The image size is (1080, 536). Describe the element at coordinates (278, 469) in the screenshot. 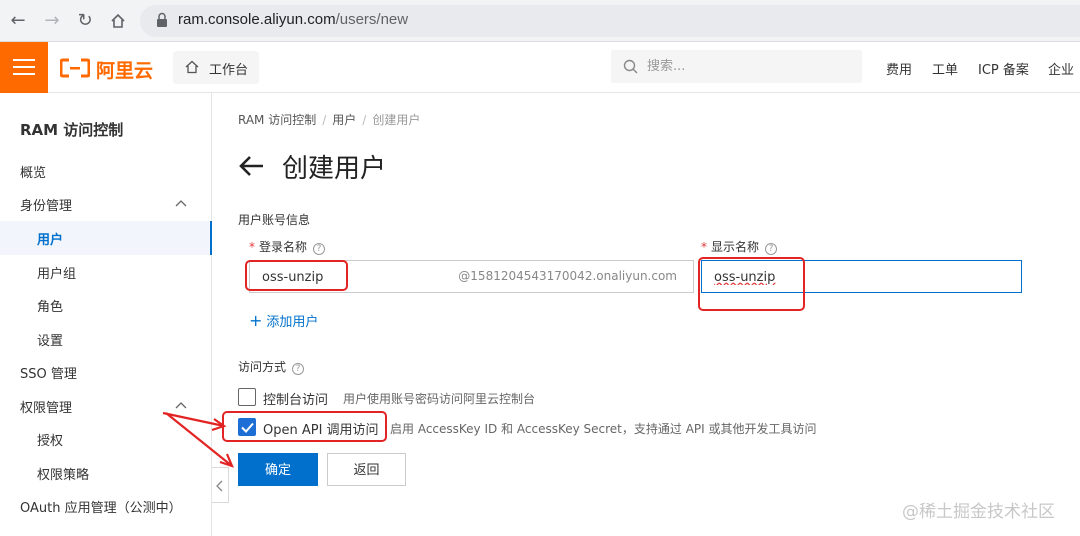

I see `confirm-button: 确定` at that location.